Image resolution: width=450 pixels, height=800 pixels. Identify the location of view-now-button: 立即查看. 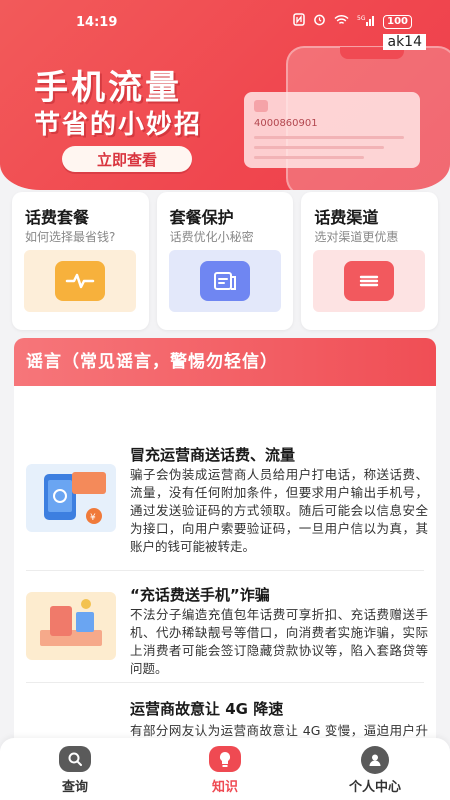
(127, 159).